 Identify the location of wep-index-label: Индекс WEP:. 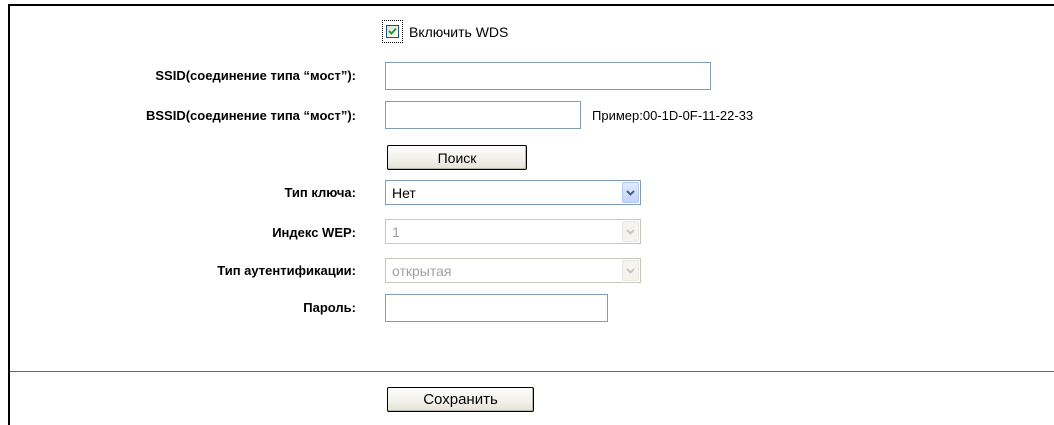
(314, 232).